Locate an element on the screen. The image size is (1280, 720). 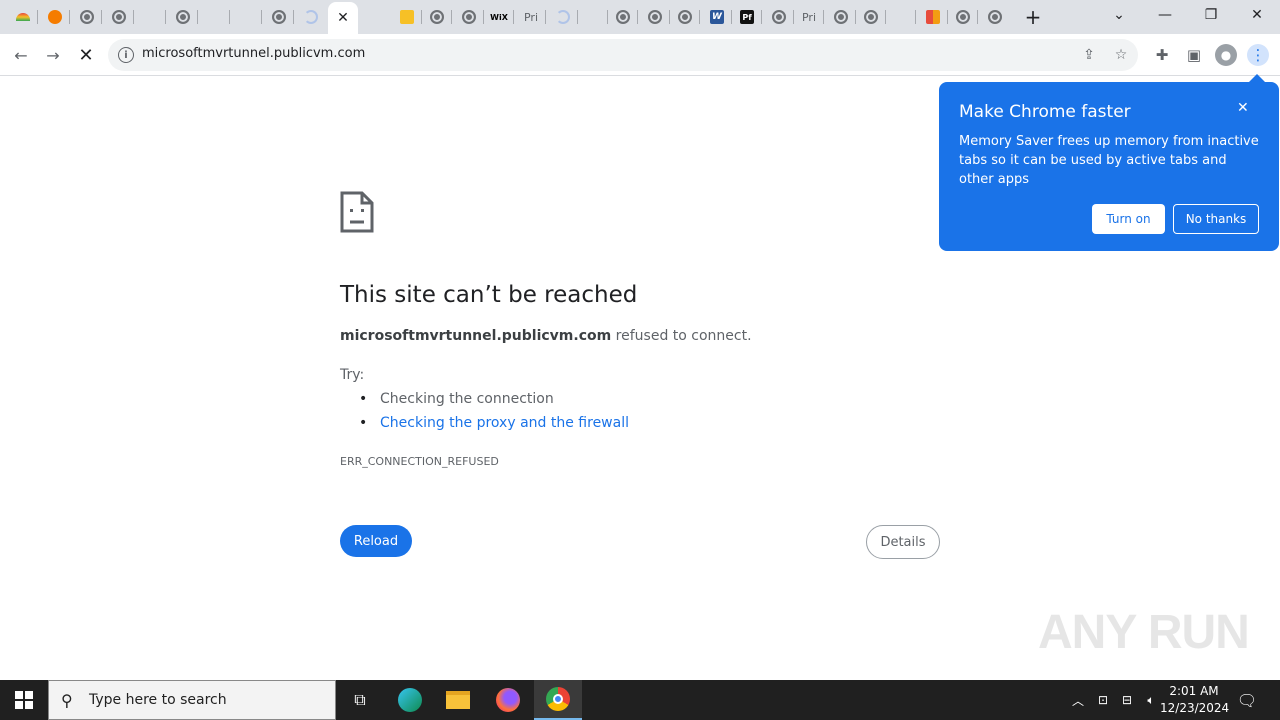
forward-button: → is located at coordinates (53, 55).